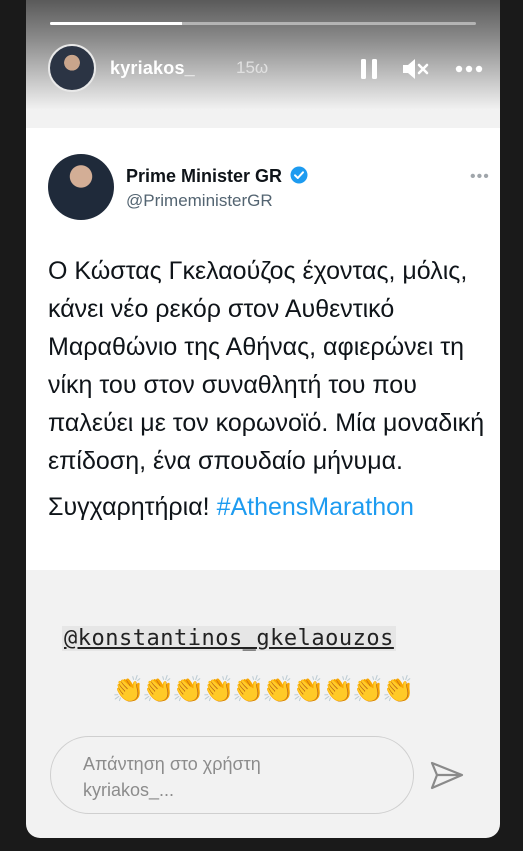  I want to click on mute-button, so click(415, 69).